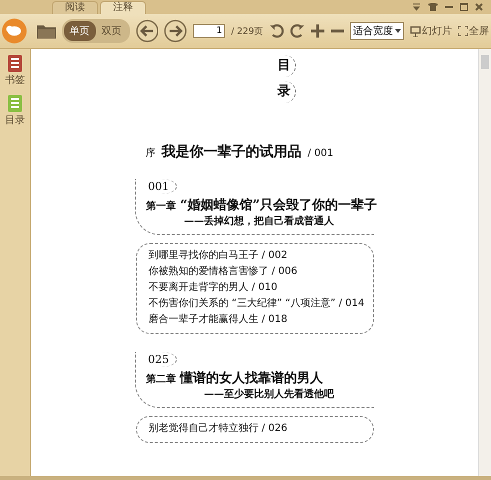 The width and height of the screenshot is (491, 480). Describe the element at coordinates (259, 221) in the screenshot. I see `chapter-subtitle: ——丢掉幻想，把自己看成普通人` at that location.